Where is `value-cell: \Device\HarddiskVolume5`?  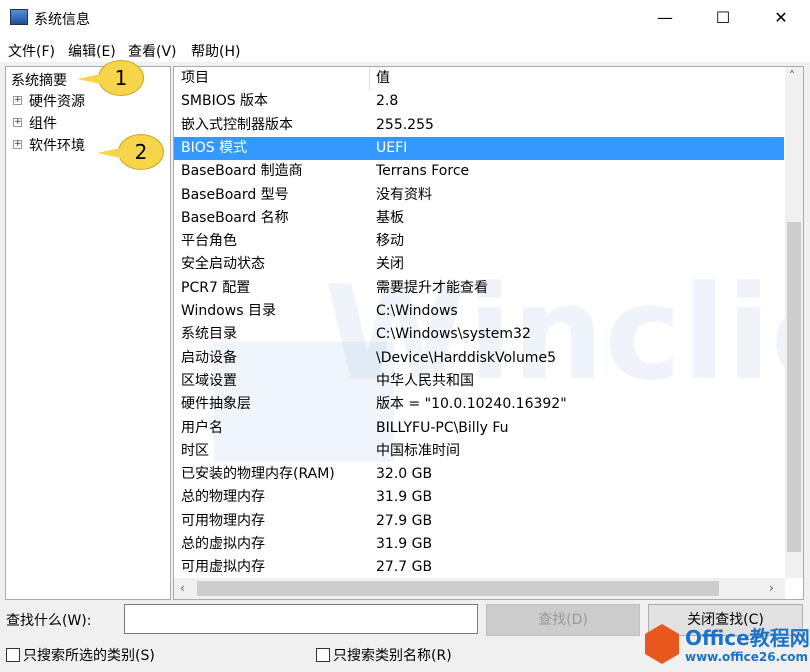 value-cell: \Device\HarddiskVolume5 is located at coordinates (466, 357).